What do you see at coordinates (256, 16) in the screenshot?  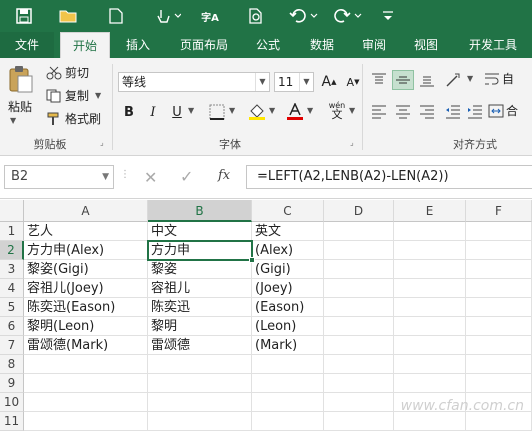 I see `print-preview-icon` at bounding box center [256, 16].